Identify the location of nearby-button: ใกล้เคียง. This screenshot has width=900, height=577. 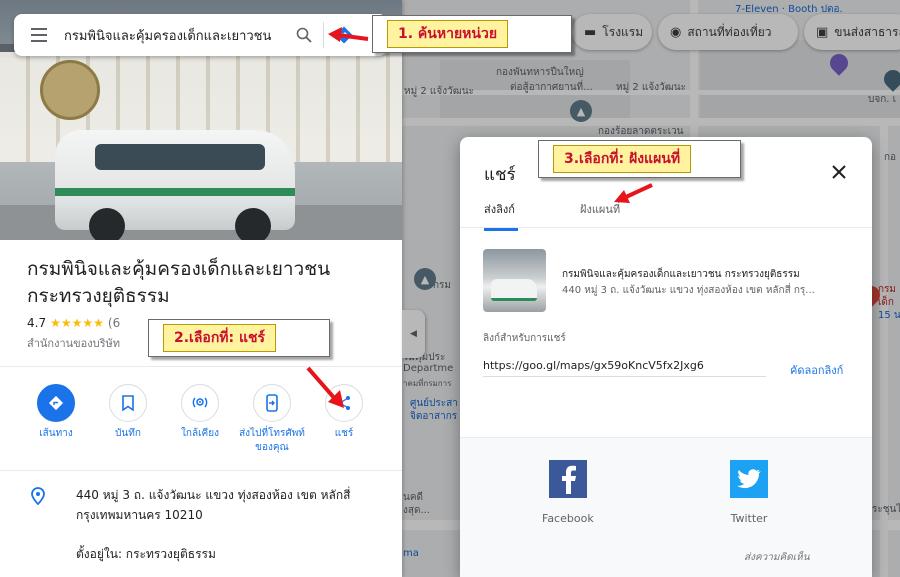
(200, 419).